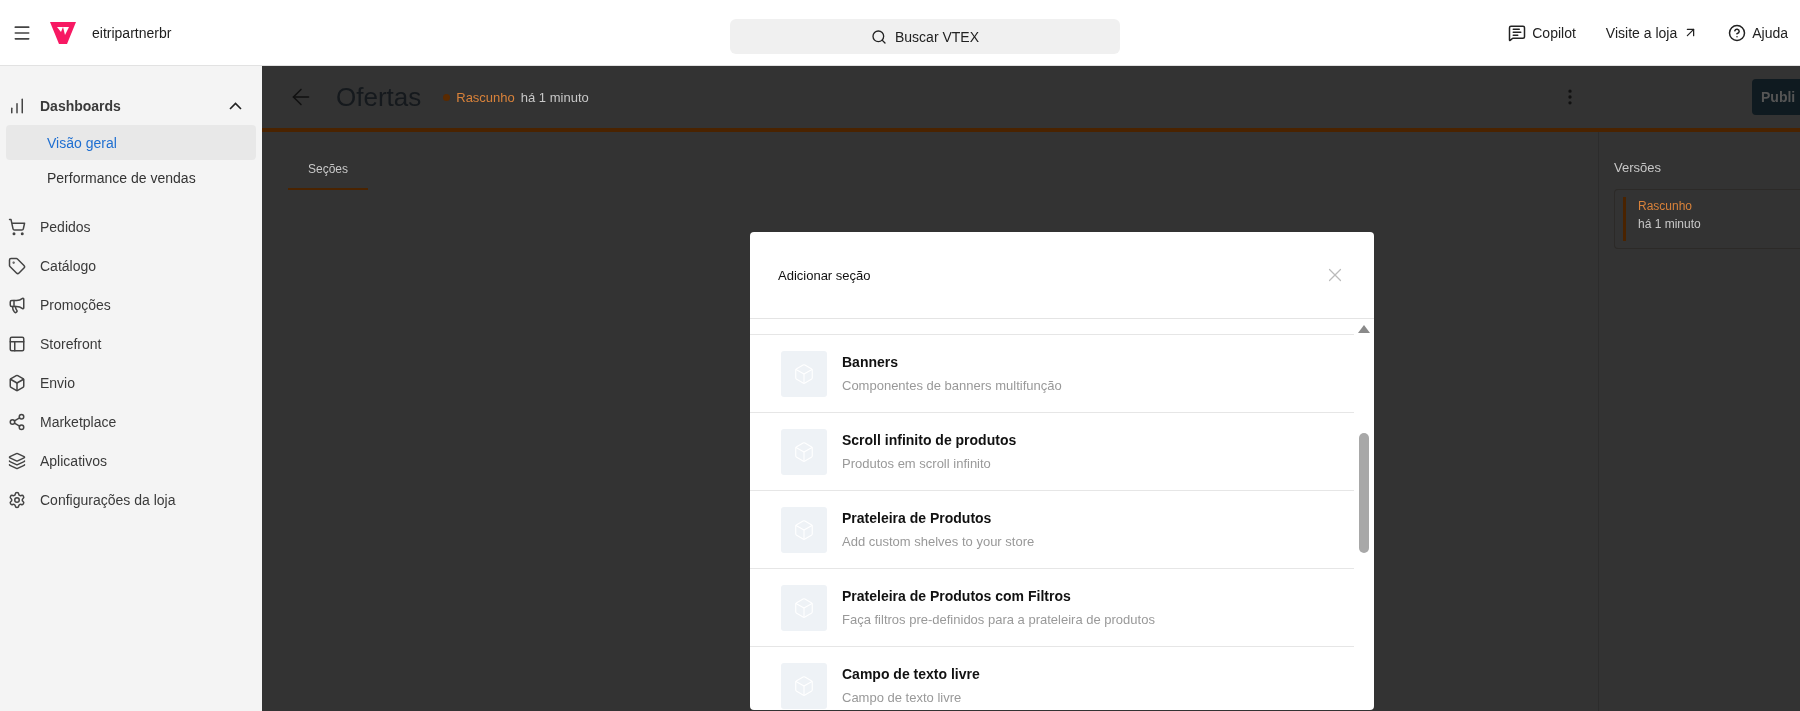  Describe the element at coordinates (63, 32) in the screenshot. I see `logo-icon` at that location.